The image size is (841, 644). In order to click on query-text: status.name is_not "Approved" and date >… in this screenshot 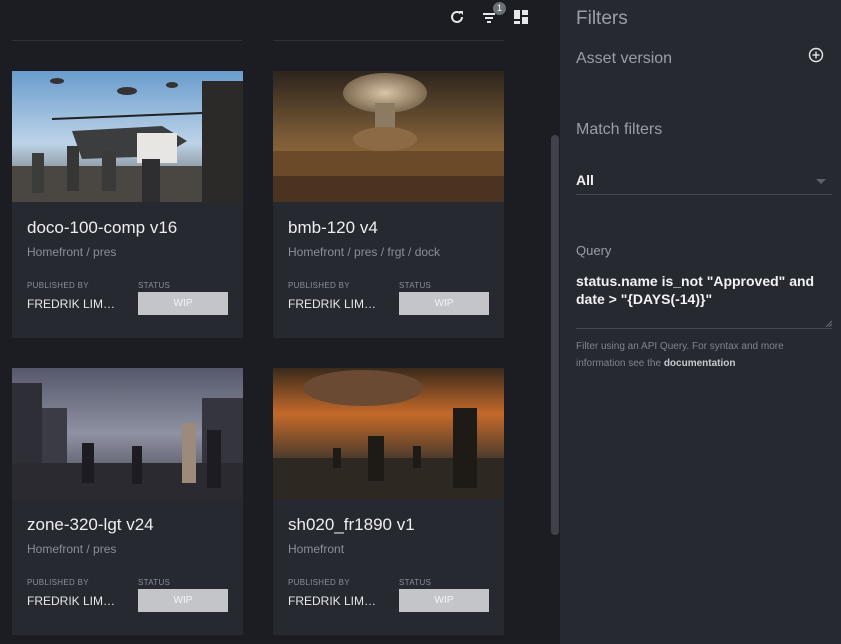, I will do `click(695, 290)`.